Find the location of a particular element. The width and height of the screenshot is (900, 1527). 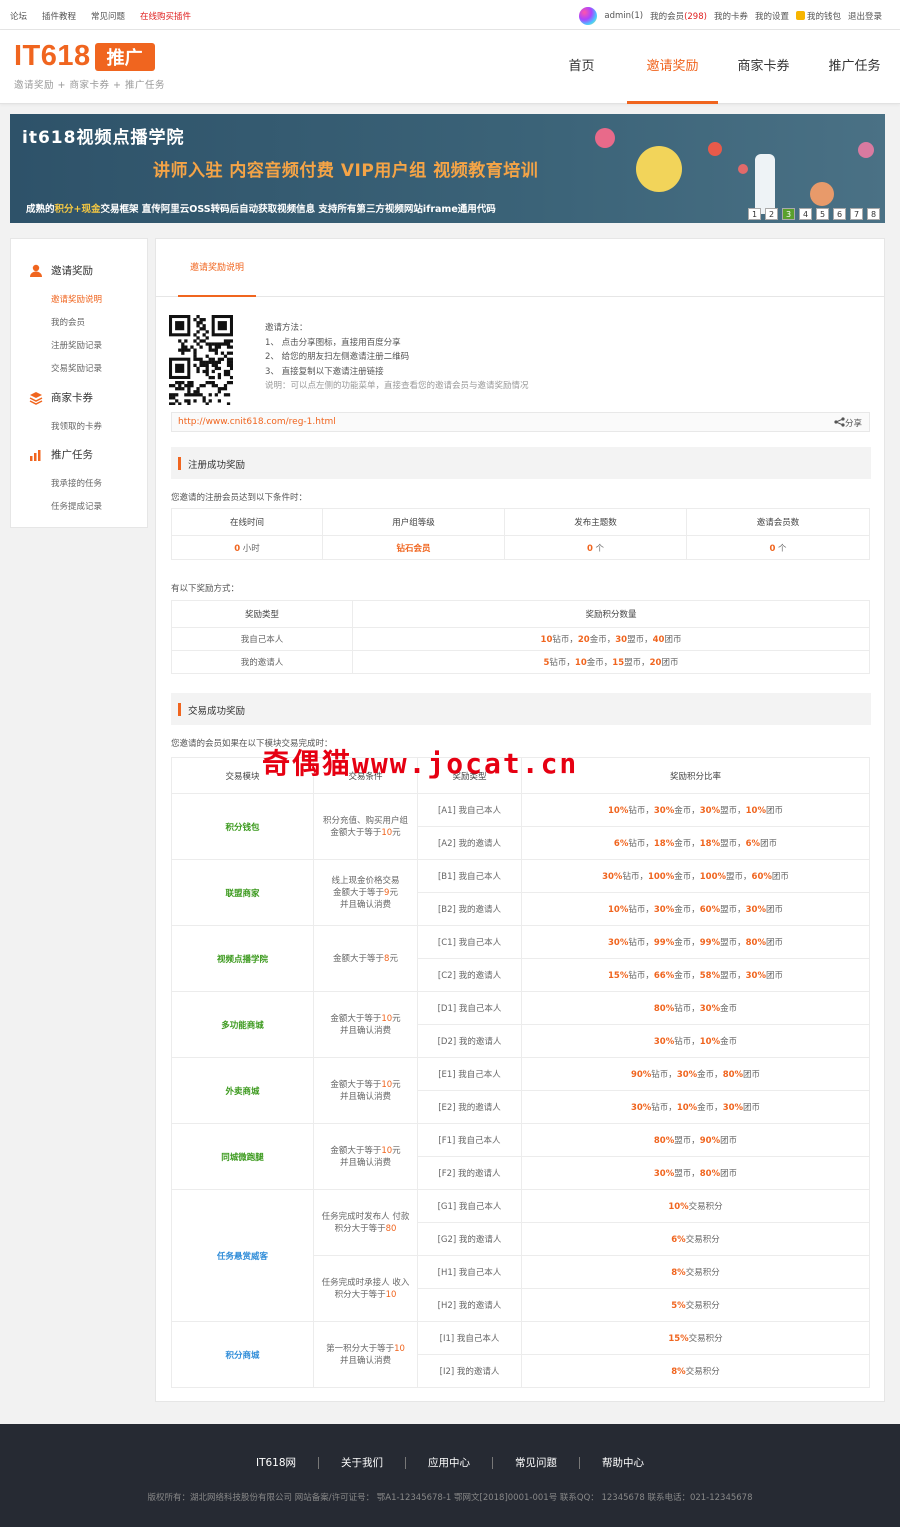

my-members-link: 我的会员(298) is located at coordinates (678, 16).